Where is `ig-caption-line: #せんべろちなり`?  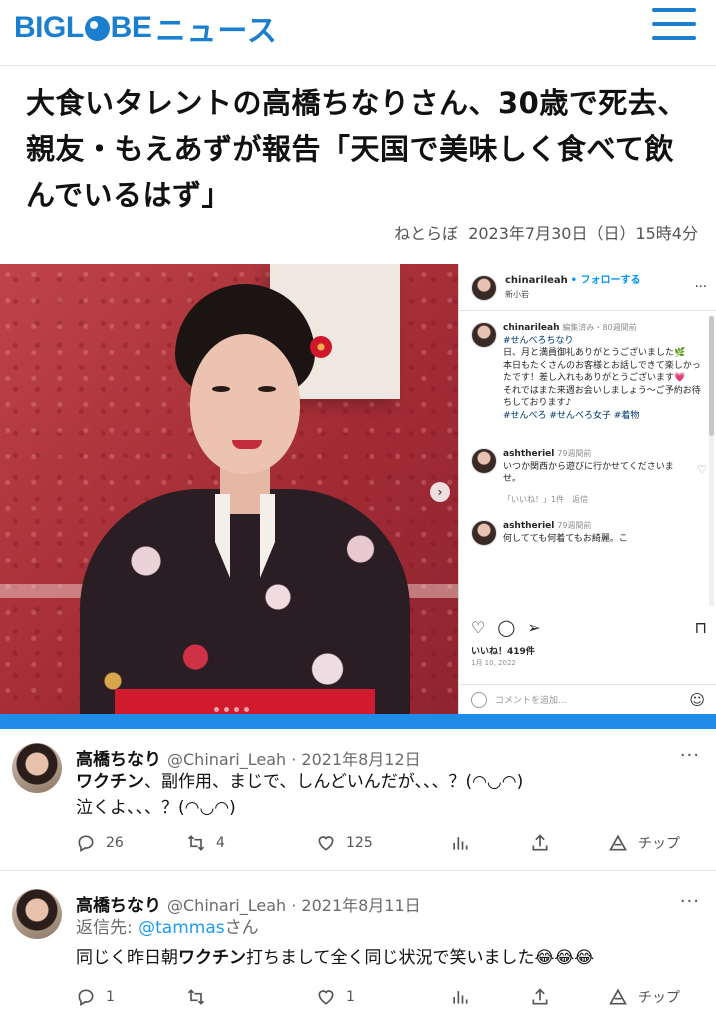
ig-caption-line: #せんべろちなり is located at coordinates (603, 341).